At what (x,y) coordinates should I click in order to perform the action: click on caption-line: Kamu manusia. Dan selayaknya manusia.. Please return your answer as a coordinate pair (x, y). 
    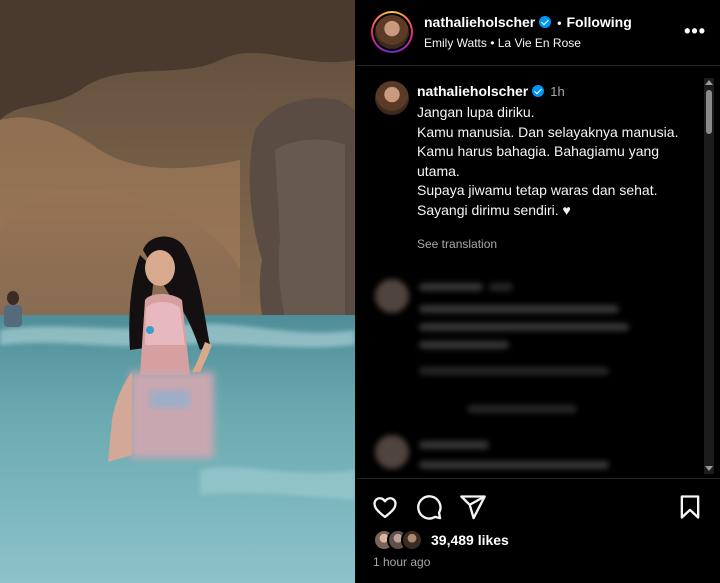
    Looking at the image, I should click on (548, 131).